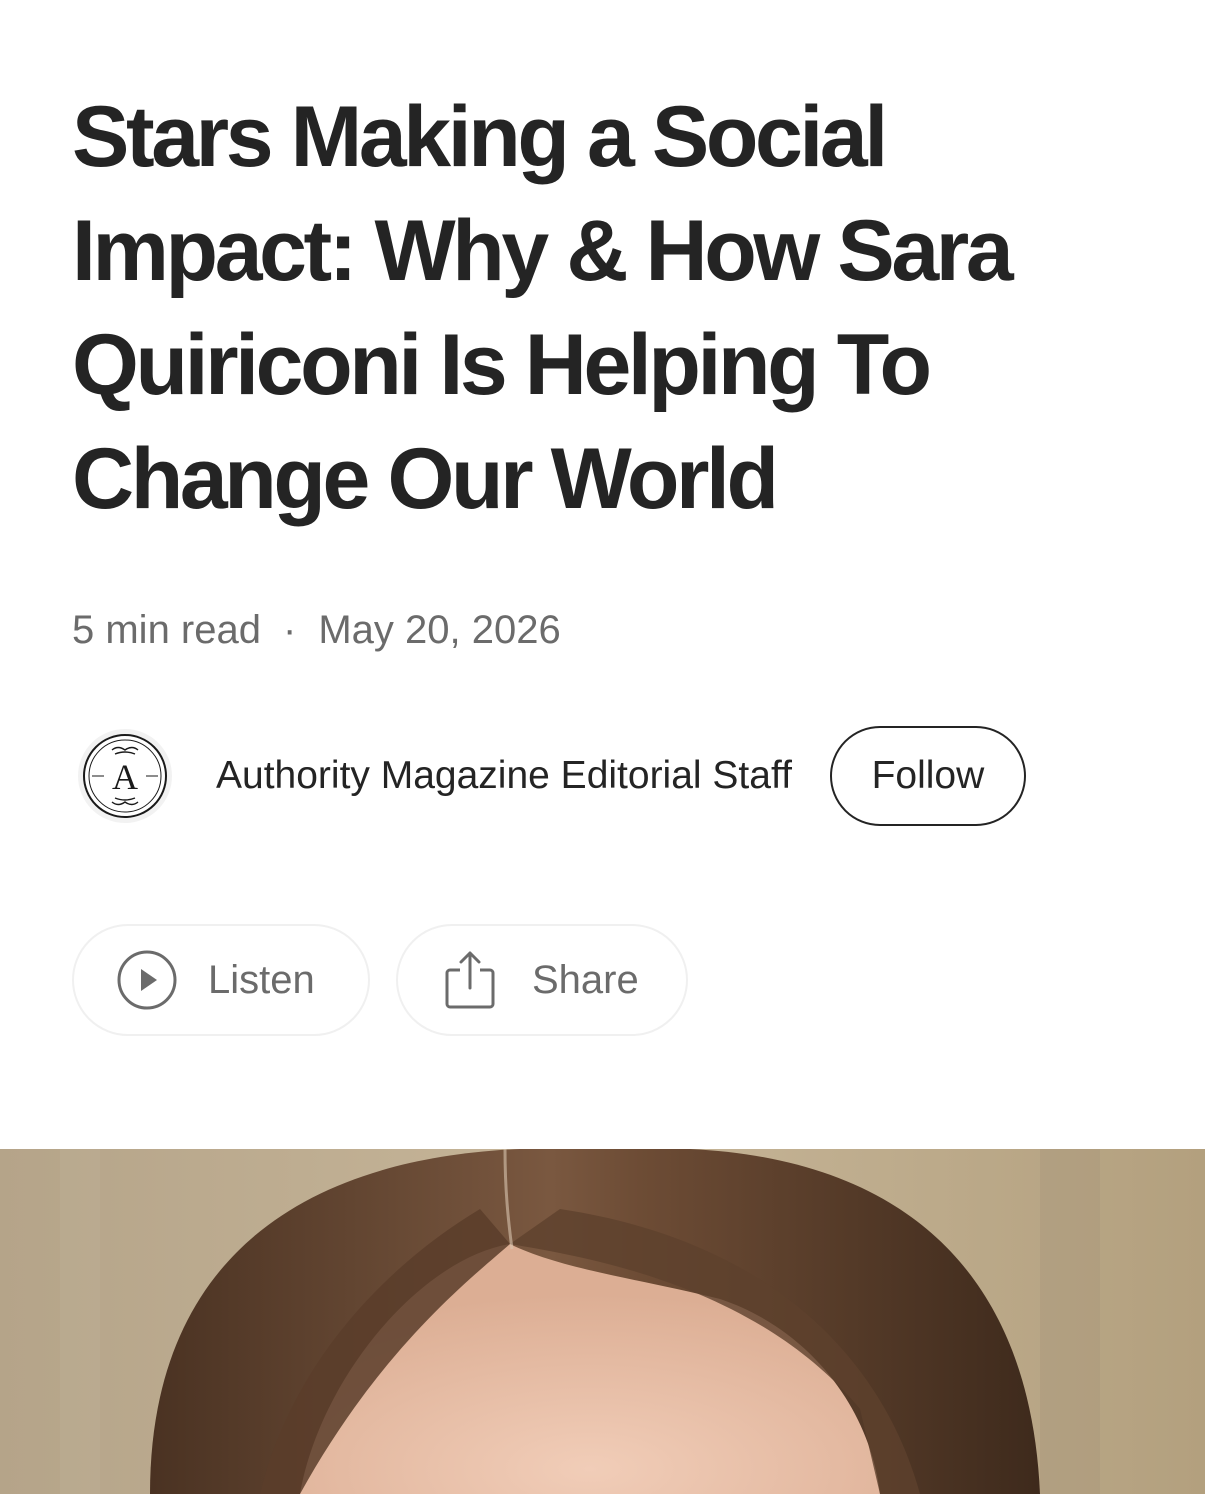  What do you see at coordinates (470, 980) in the screenshot?
I see `share-icon` at bounding box center [470, 980].